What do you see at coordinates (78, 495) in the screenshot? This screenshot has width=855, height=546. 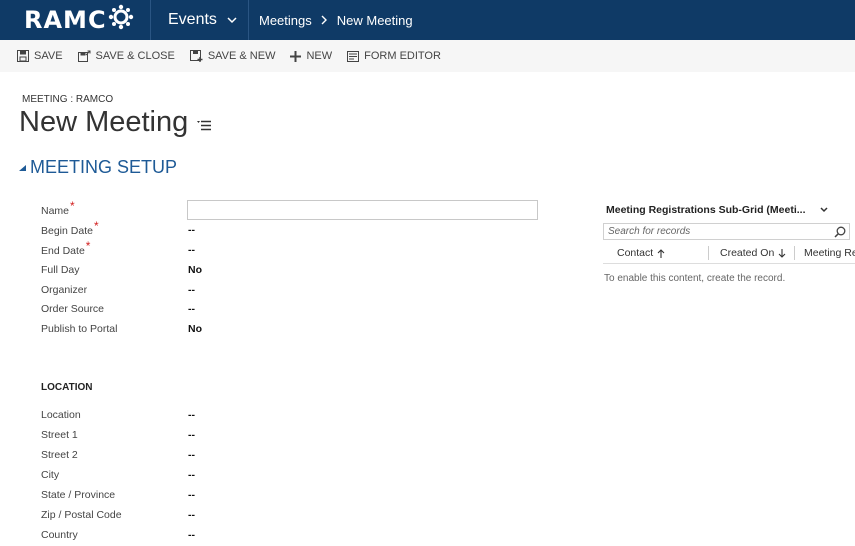 I see `field-label: State / Province` at bounding box center [78, 495].